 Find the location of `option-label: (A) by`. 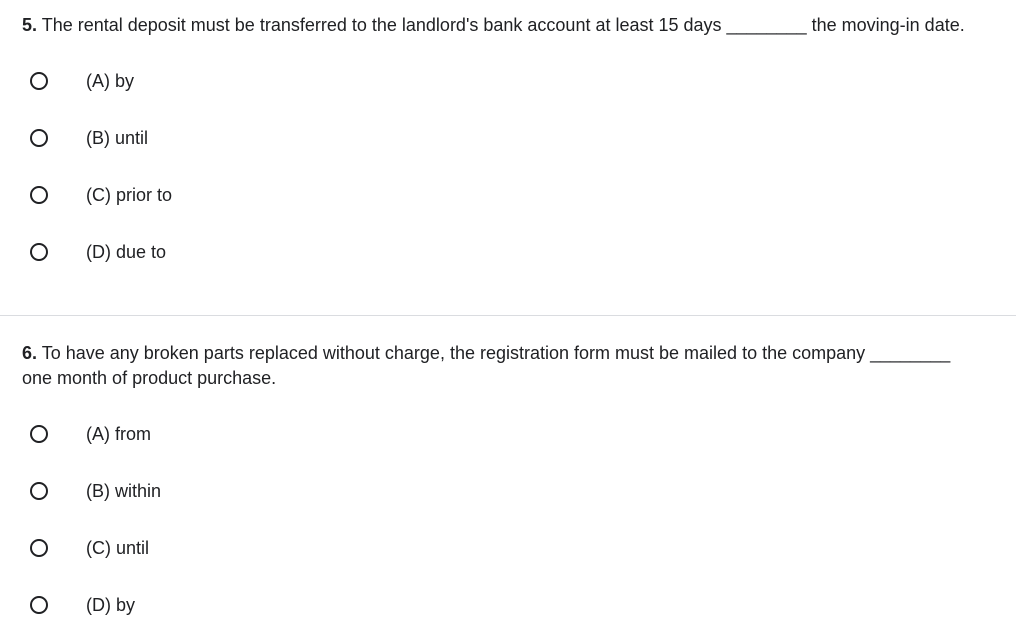

option-label: (A) by is located at coordinates (110, 80).